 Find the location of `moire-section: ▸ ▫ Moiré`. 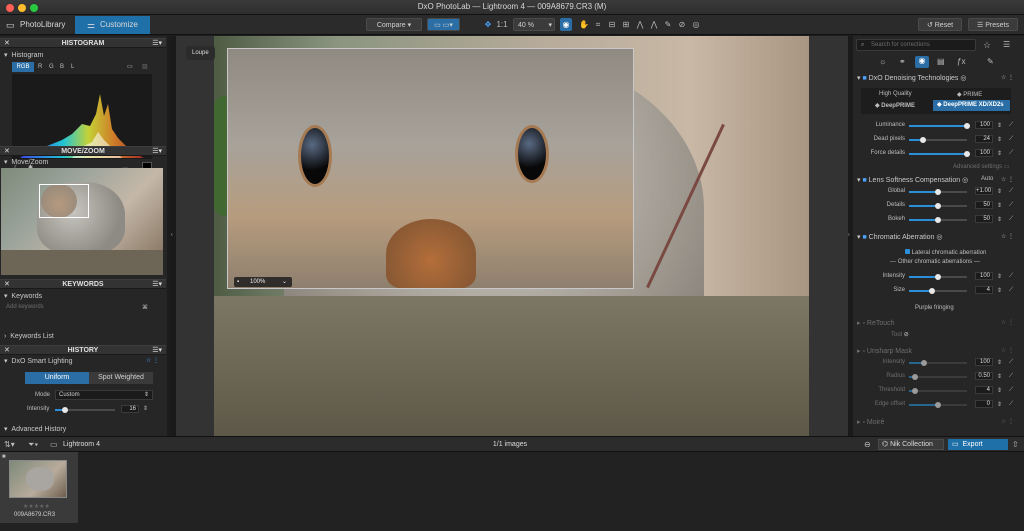

moire-section: ▸ ▫ Moiré is located at coordinates (870, 422).